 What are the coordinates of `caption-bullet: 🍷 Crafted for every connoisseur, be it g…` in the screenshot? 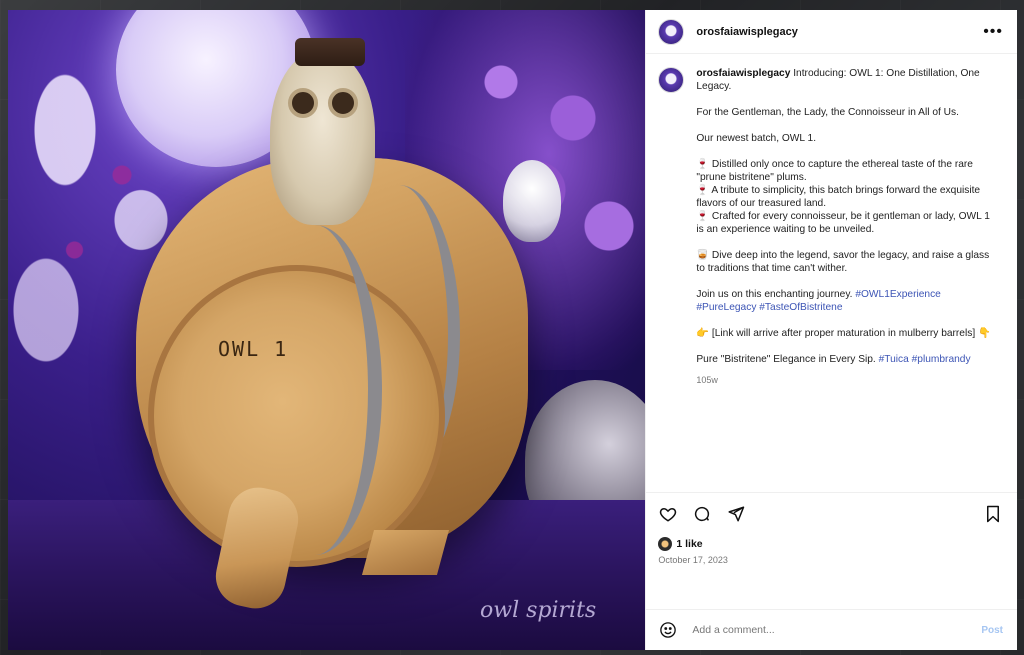 It's located at (843, 223).